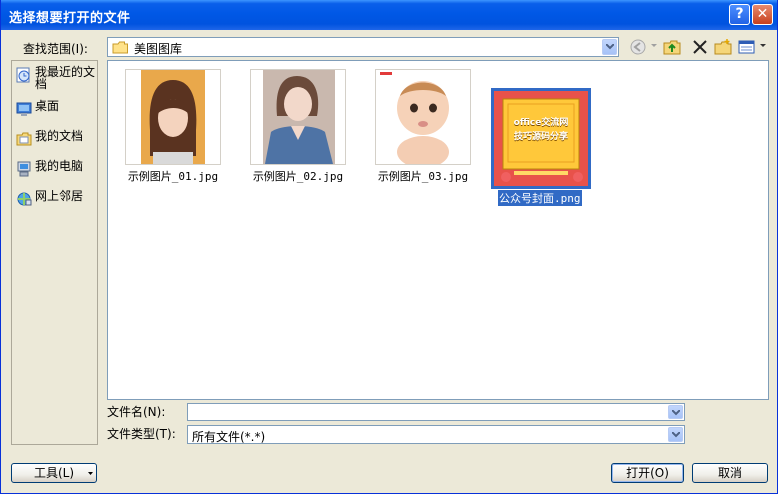  I want to click on photo-woman-denim, so click(299, 117).